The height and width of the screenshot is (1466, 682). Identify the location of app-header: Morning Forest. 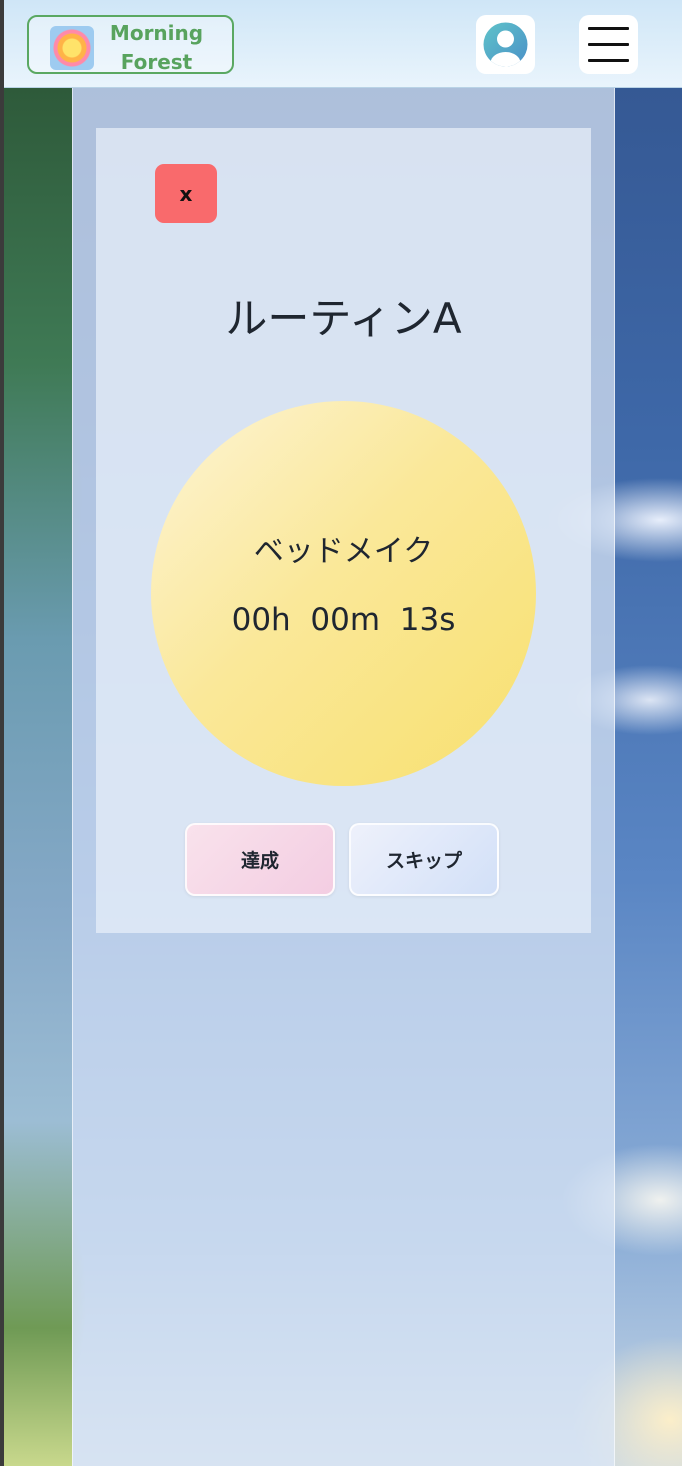
(343, 44).